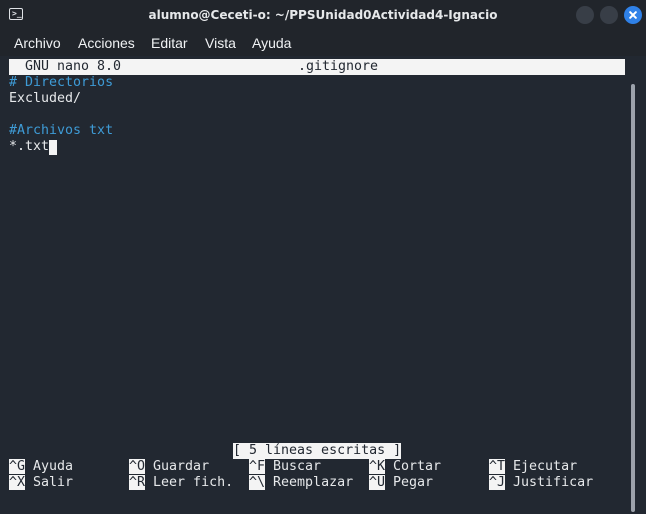  Describe the element at coordinates (413, 482) in the screenshot. I see `shortcut-label: Pegar` at that location.